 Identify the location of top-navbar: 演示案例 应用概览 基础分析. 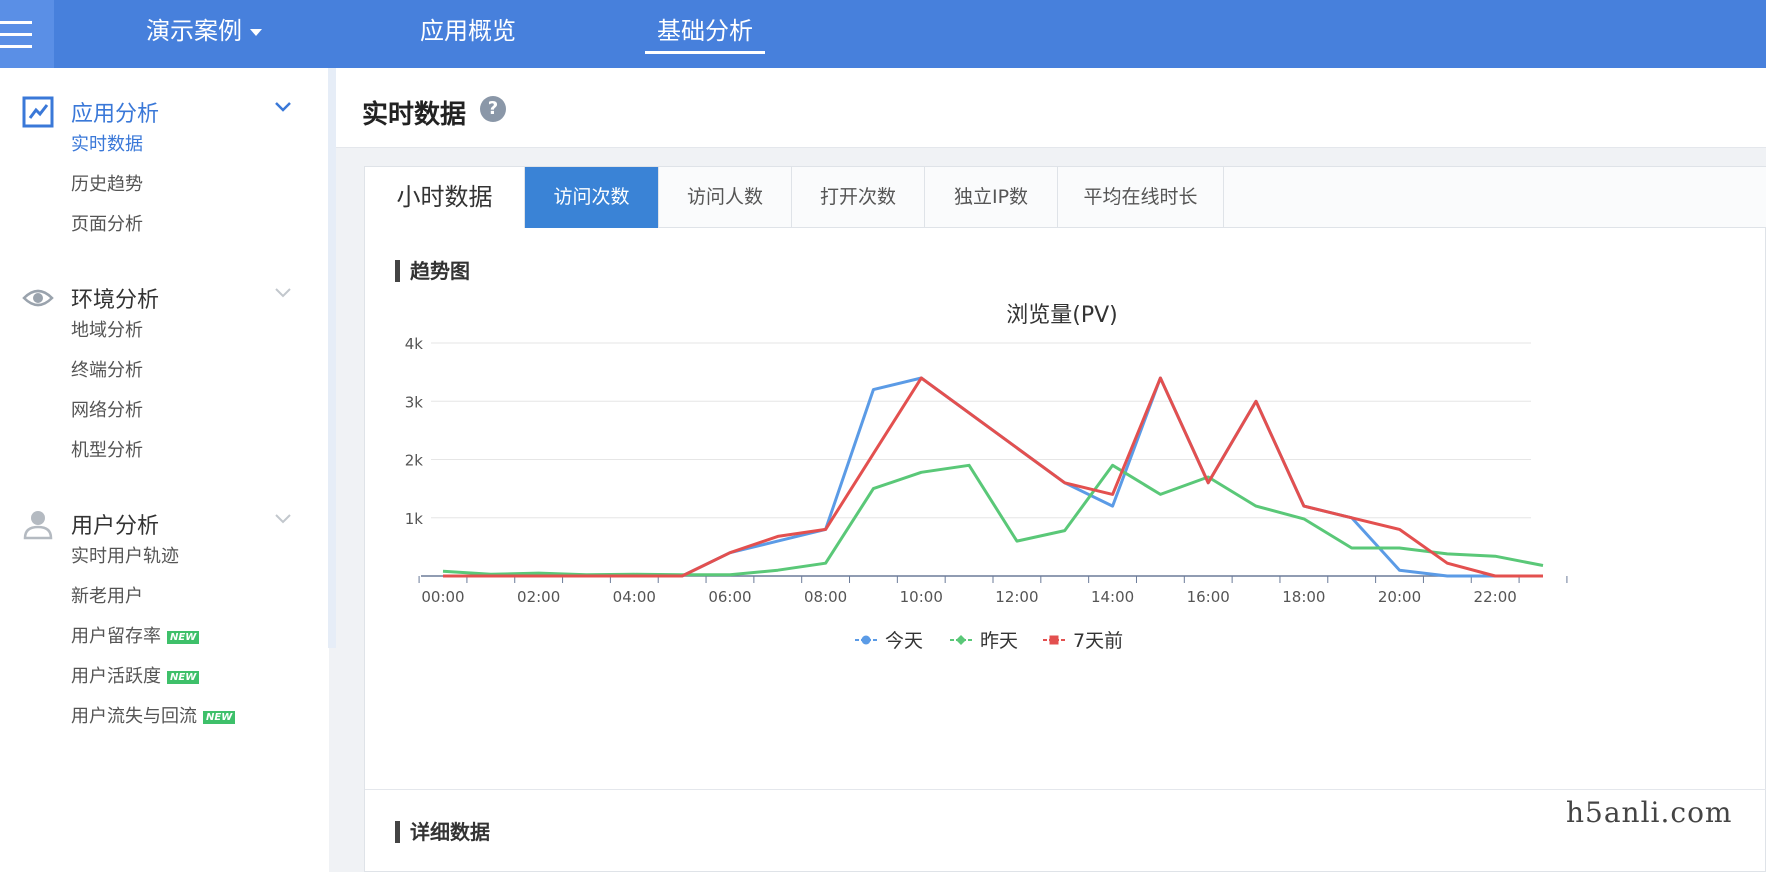
(883, 34).